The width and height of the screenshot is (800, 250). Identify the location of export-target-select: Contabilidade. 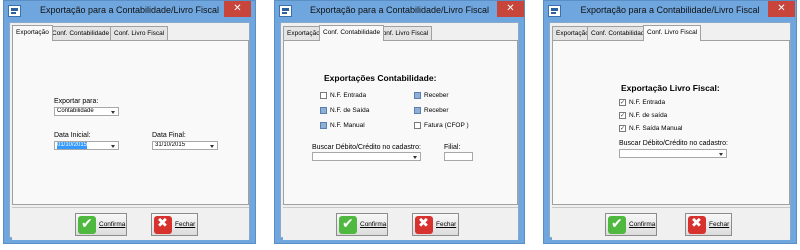
(86, 111).